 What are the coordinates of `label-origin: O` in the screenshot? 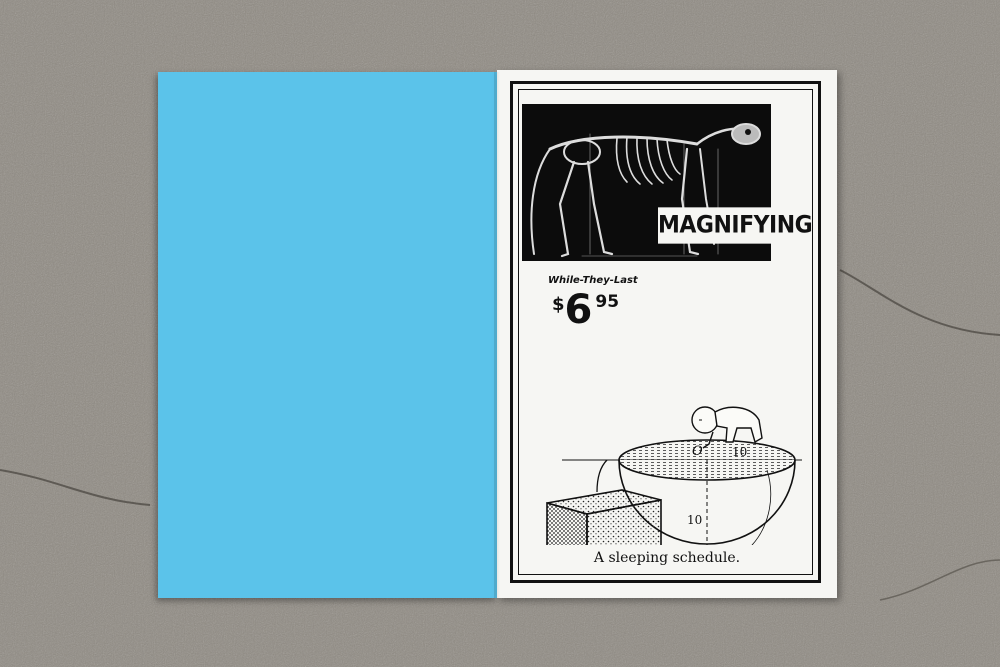 It's located at (697, 451).